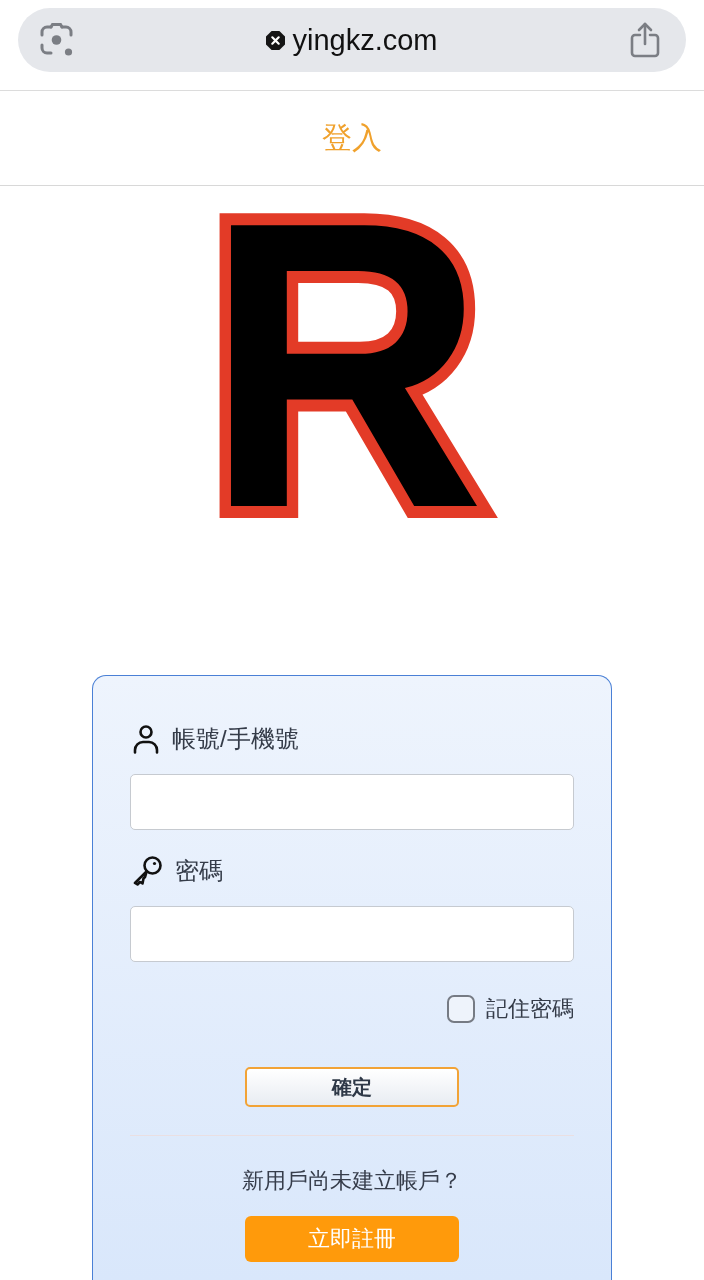 Image resolution: width=704 pixels, height=1280 pixels. Describe the element at coordinates (235, 739) in the screenshot. I see `field-label: 帳號/手機號` at that location.